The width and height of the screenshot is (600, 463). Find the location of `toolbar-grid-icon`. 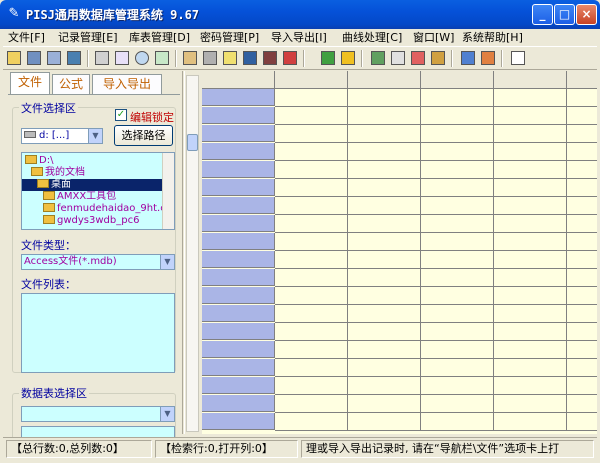

toolbar-grid-icon is located at coordinates (122, 58).